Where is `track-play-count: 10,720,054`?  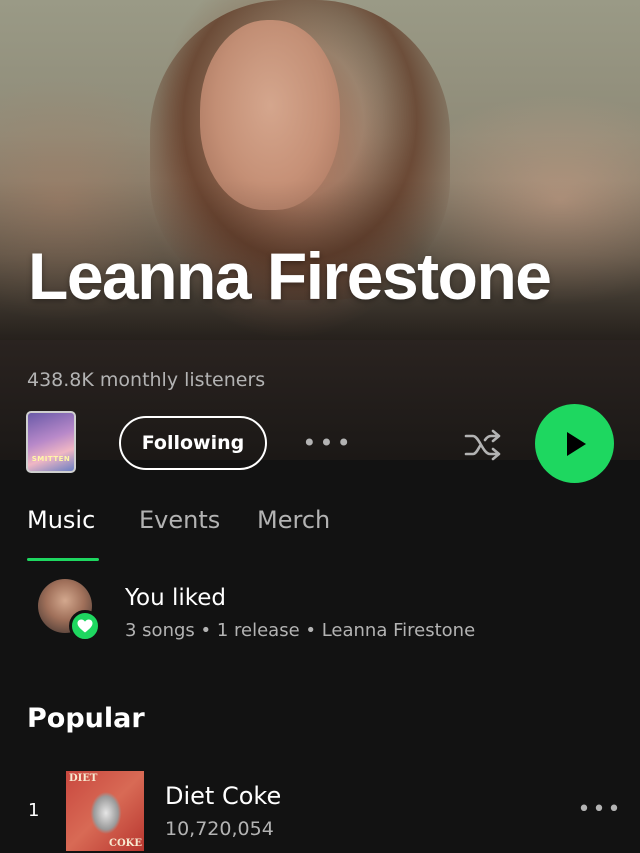 track-play-count: 10,720,054 is located at coordinates (219, 829).